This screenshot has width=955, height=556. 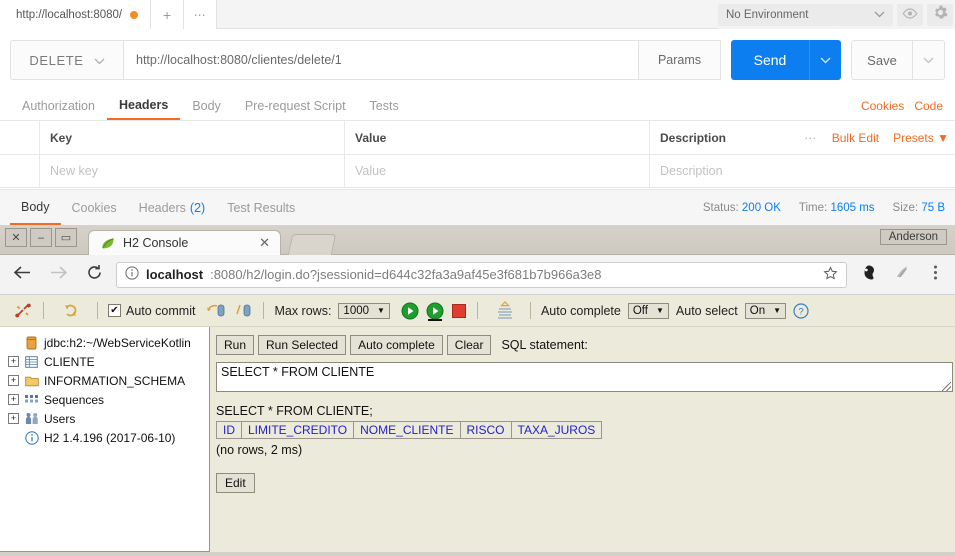 I want to click on headers-new-row: New key Value Description, so click(x=477, y=171).